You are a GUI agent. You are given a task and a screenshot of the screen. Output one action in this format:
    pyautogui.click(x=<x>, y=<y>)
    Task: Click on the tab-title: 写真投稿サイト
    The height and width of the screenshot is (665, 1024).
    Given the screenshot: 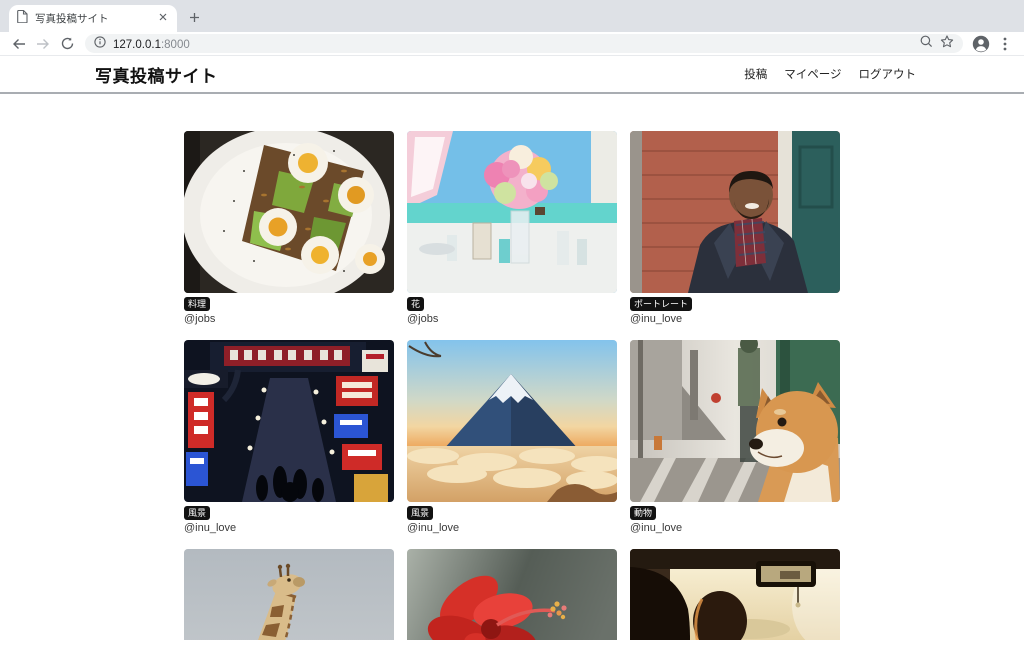 What is the action you would take?
    pyautogui.click(x=72, y=19)
    